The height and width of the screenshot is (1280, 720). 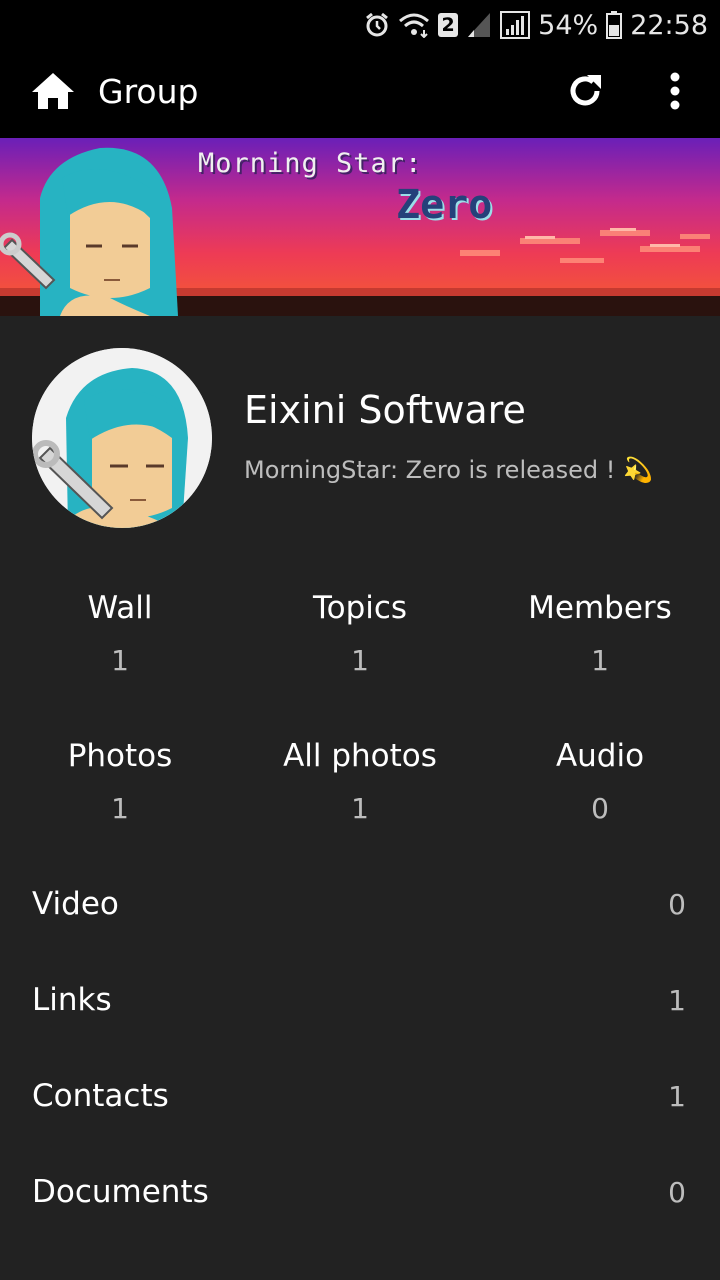 What do you see at coordinates (75, 904) in the screenshot?
I see `list-item-label: Video` at bounding box center [75, 904].